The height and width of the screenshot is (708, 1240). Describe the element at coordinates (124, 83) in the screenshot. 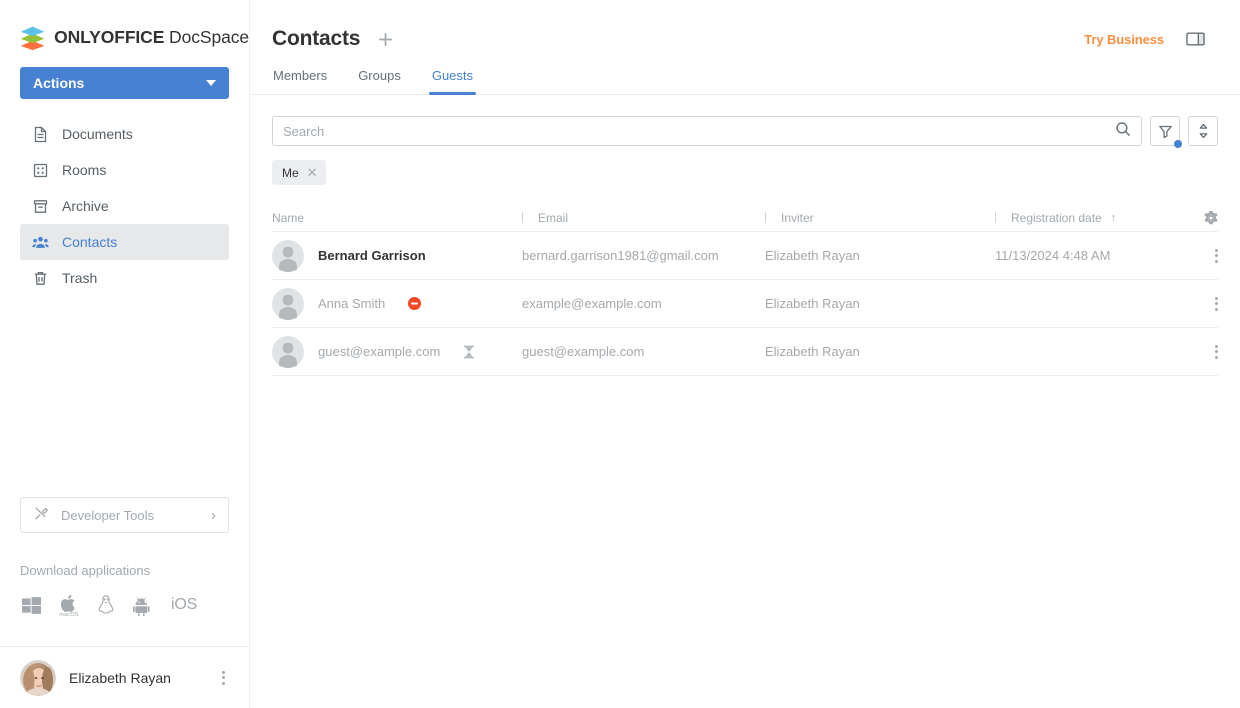

I see `actions-button: Actions` at that location.